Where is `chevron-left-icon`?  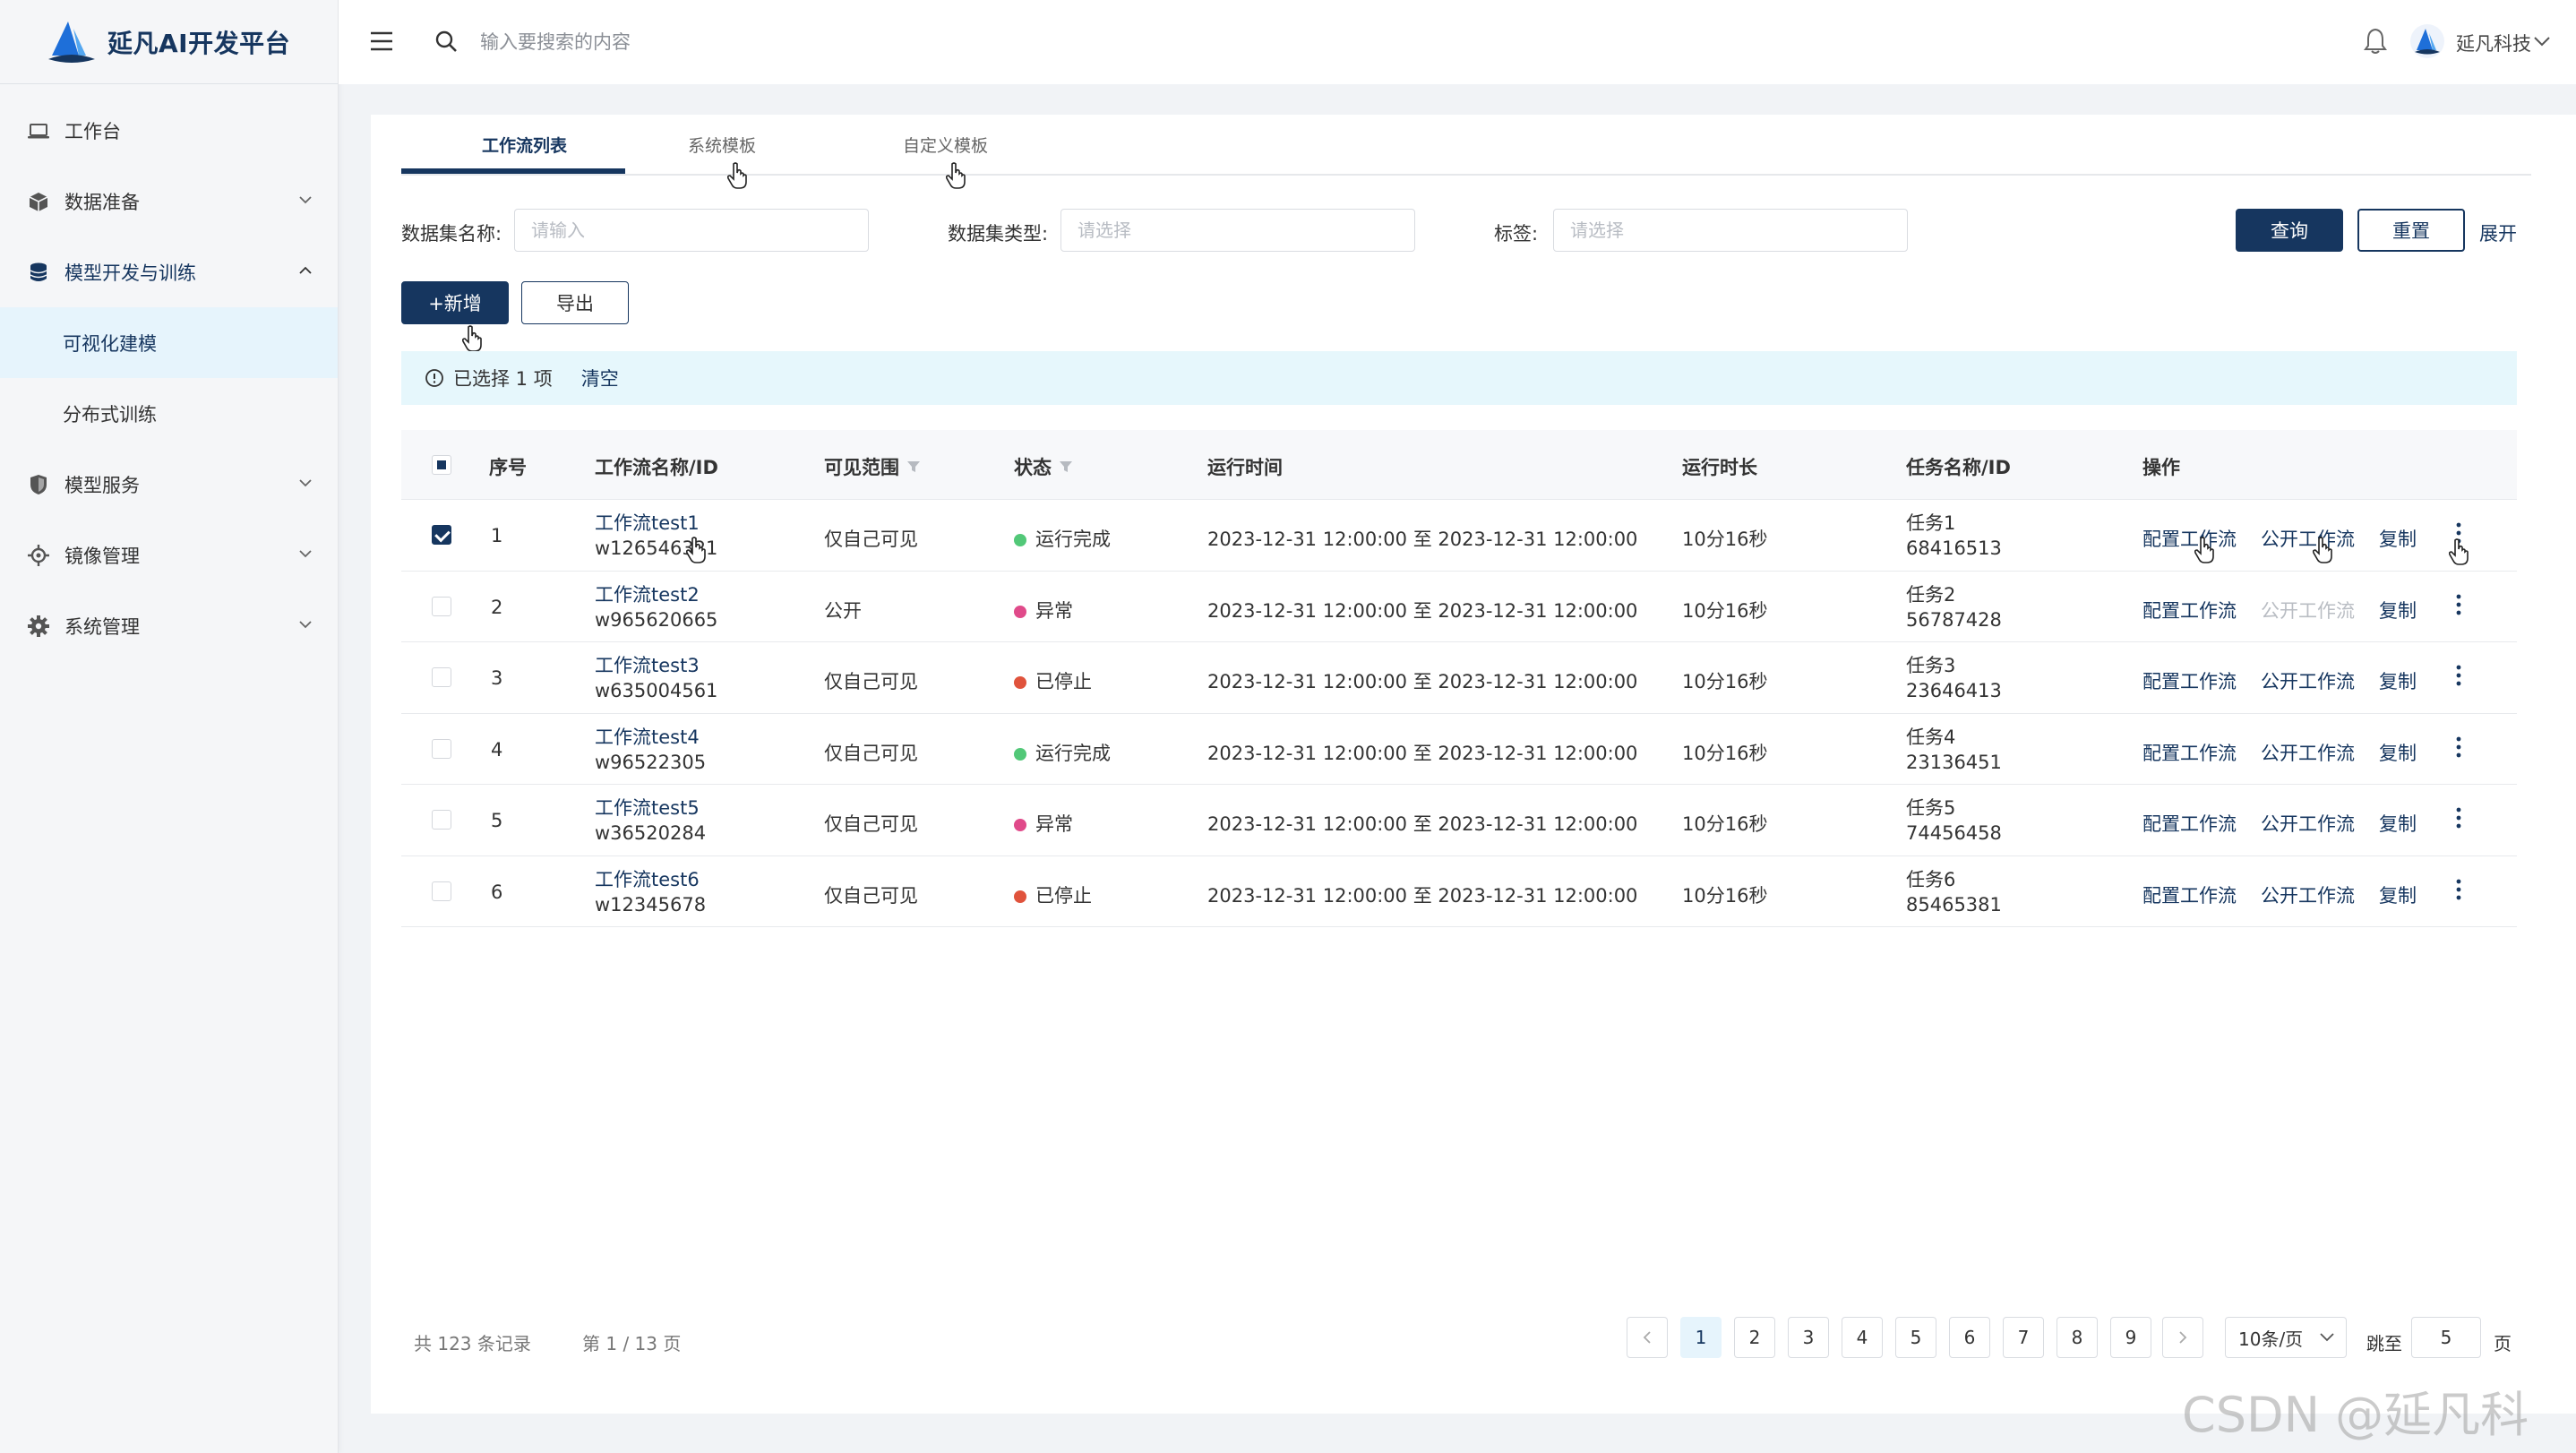 chevron-left-icon is located at coordinates (1647, 1337).